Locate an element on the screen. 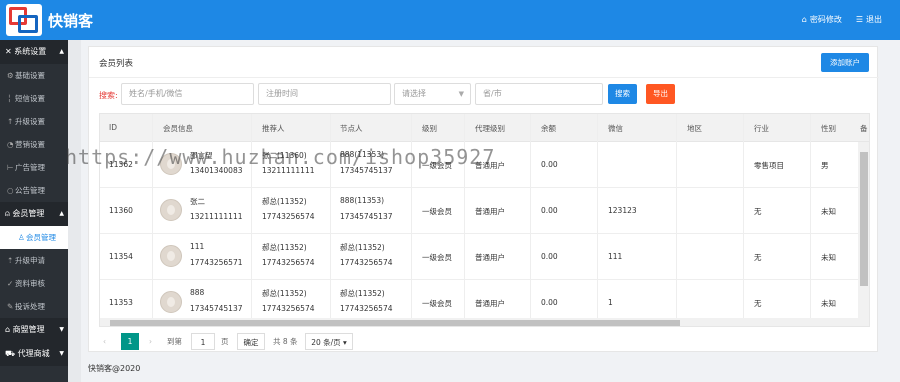 The width and height of the screenshot is (900, 382). export-button: 导出 is located at coordinates (660, 94).